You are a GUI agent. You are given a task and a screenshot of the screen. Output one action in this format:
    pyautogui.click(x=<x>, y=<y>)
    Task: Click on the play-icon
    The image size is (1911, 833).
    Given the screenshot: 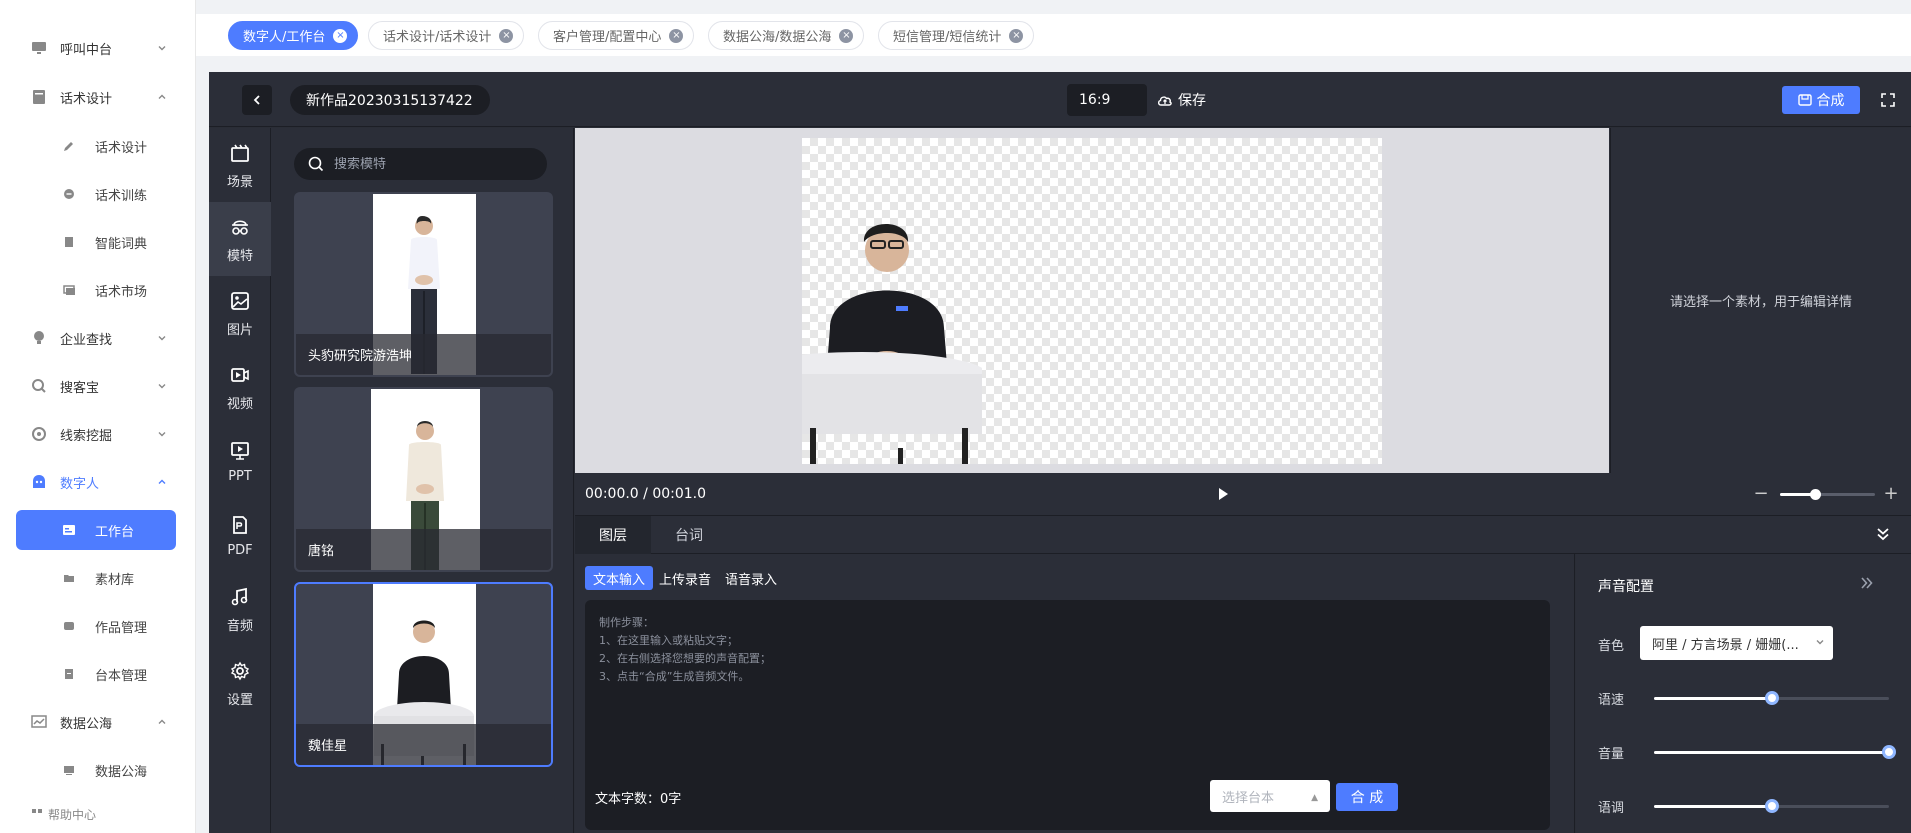 What is the action you would take?
    pyautogui.click(x=1224, y=495)
    